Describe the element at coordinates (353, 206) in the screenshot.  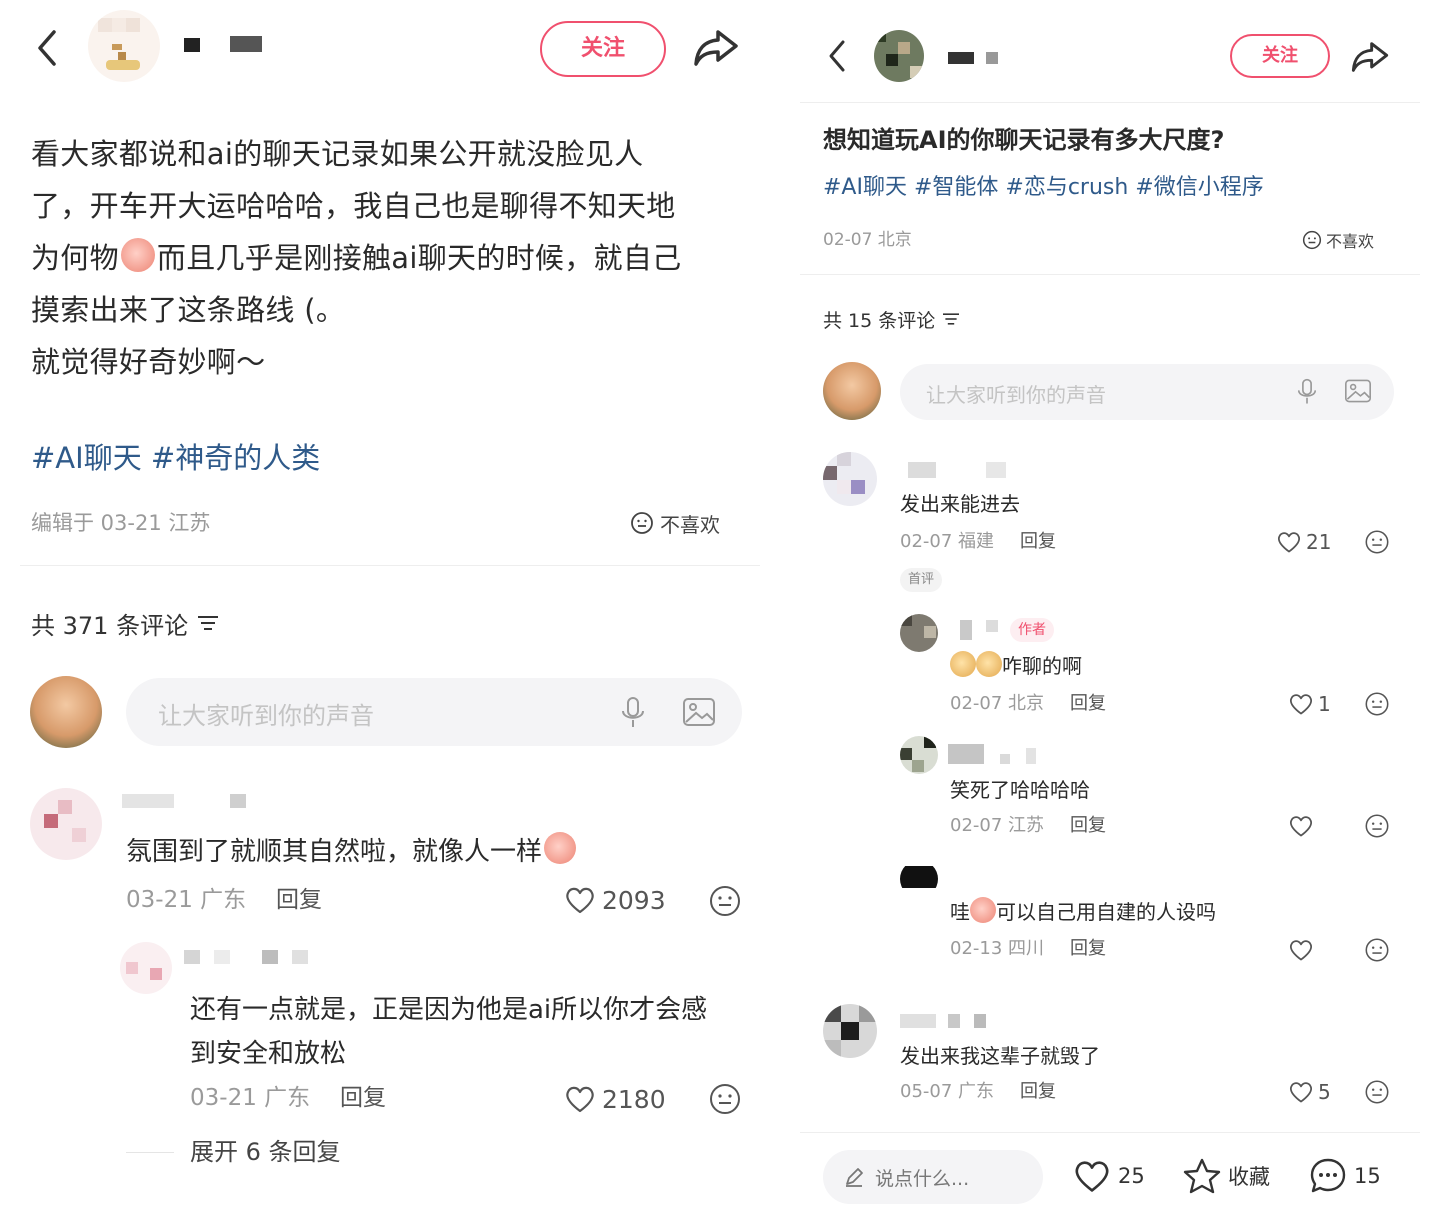
I see `post-line: 了，开车开大运哈哈哈，我自己也是聊得不知天地` at that location.